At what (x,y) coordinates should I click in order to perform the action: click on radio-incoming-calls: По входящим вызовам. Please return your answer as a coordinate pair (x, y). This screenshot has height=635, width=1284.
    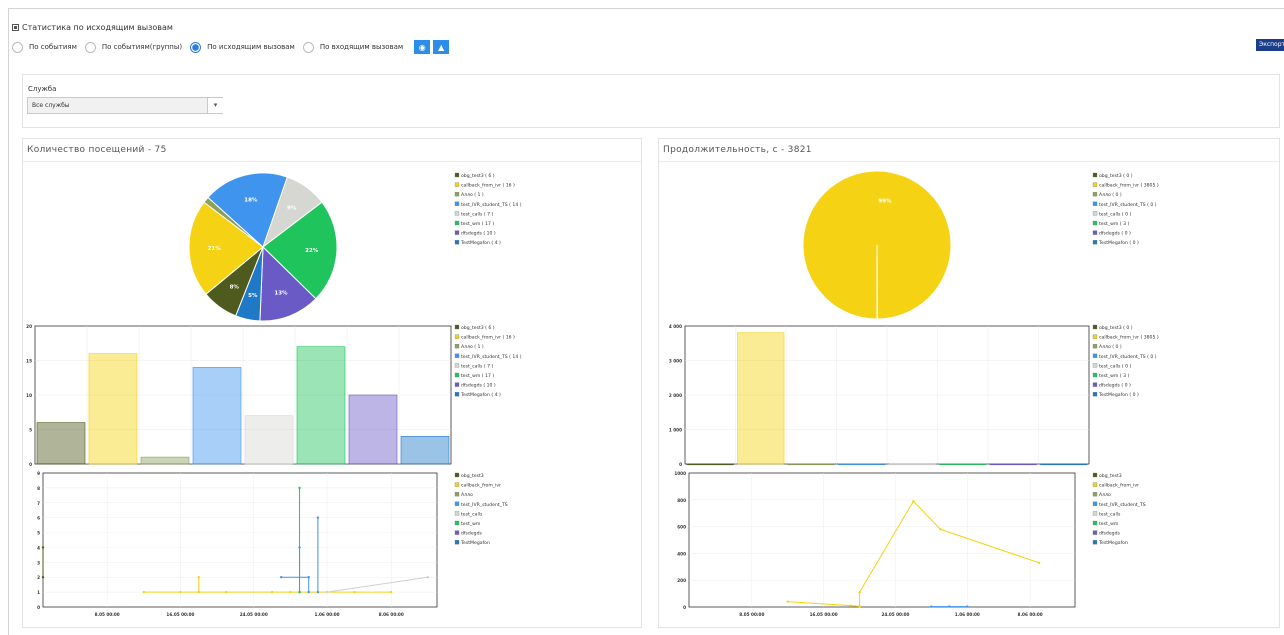
    Looking at the image, I should click on (352, 47).